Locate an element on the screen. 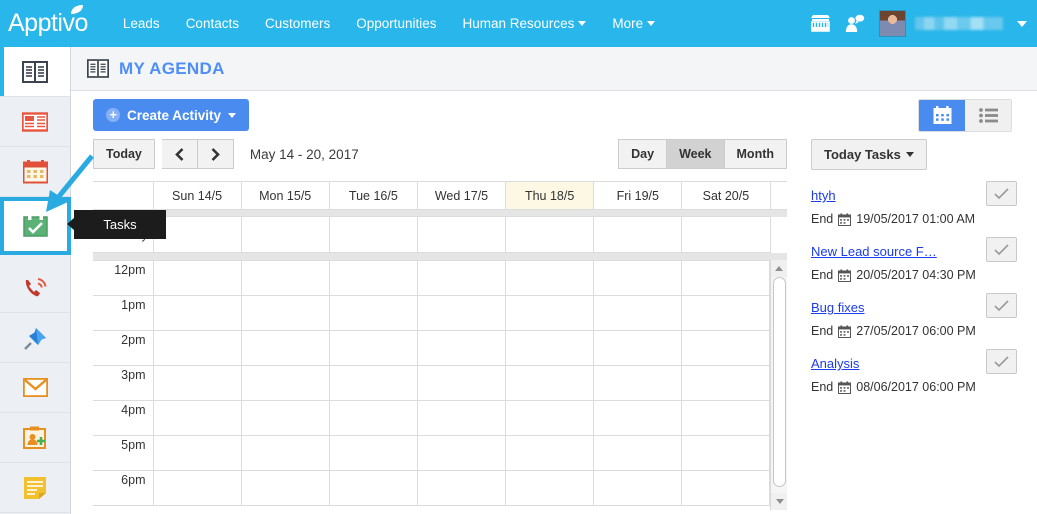 The height and width of the screenshot is (514, 1037). week-view-button: Week is located at coordinates (696, 154).